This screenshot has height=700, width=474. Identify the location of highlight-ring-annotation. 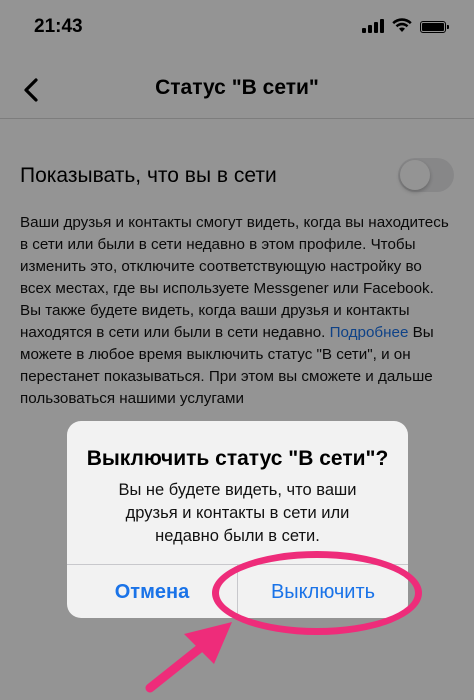
(317, 593).